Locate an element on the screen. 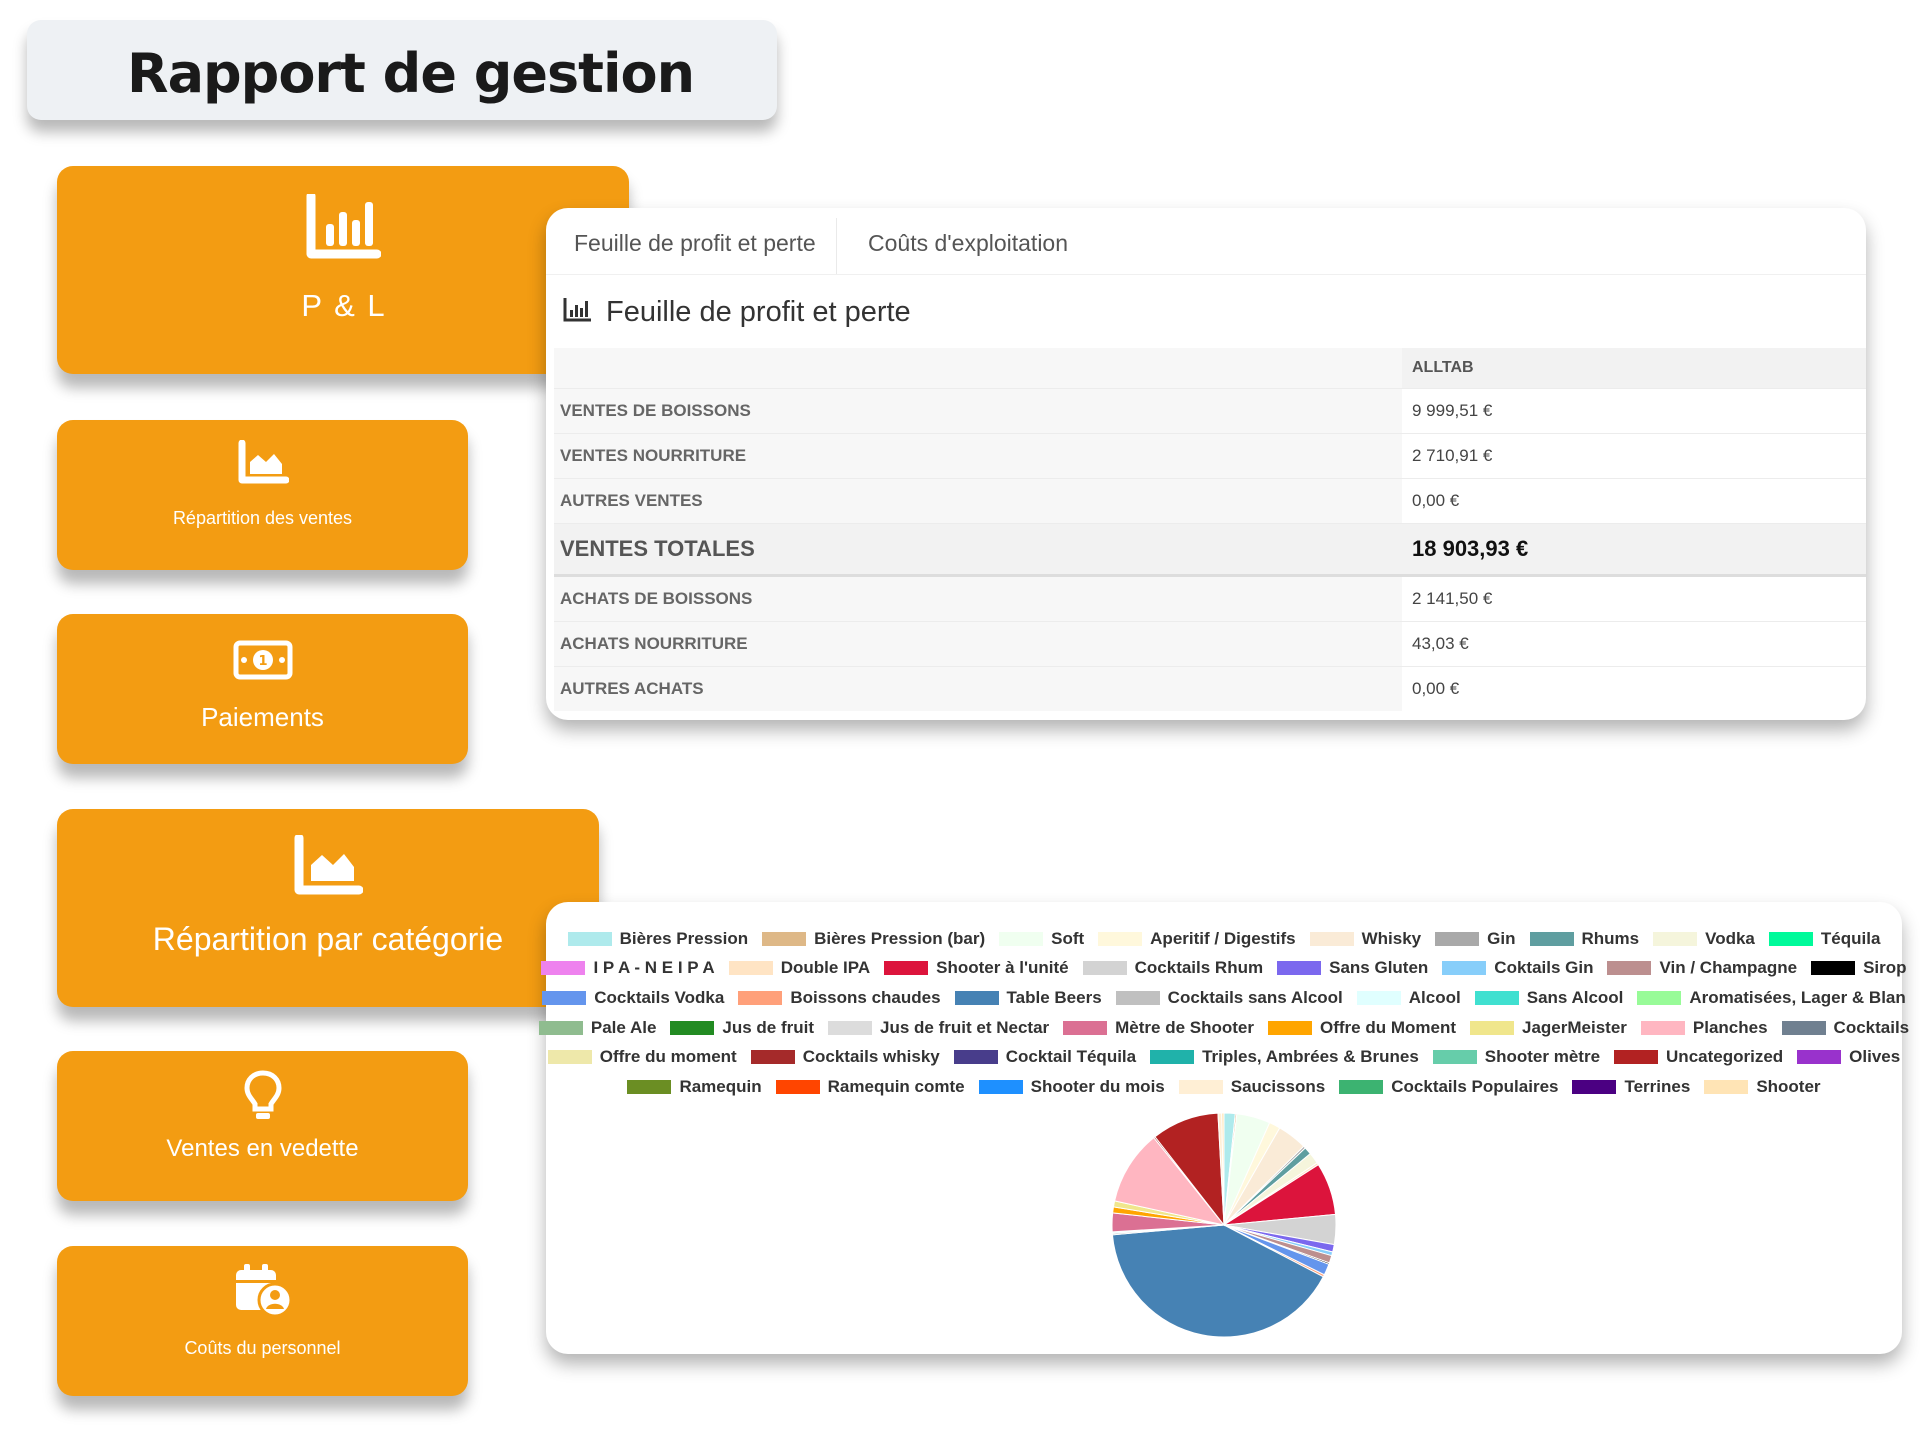 This screenshot has width=1920, height=1440. sales-distribution-card: Répartition des ventes is located at coordinates (262, 495).